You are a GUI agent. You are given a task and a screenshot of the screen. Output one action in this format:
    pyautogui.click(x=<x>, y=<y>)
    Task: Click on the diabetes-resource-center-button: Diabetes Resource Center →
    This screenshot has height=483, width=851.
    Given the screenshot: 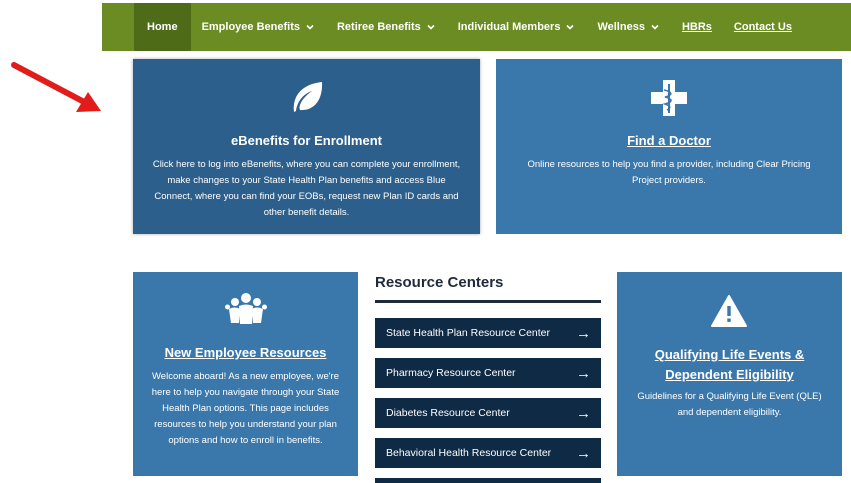 What is the action you would take?
    pyautogui.click(x=488, y=413)
    